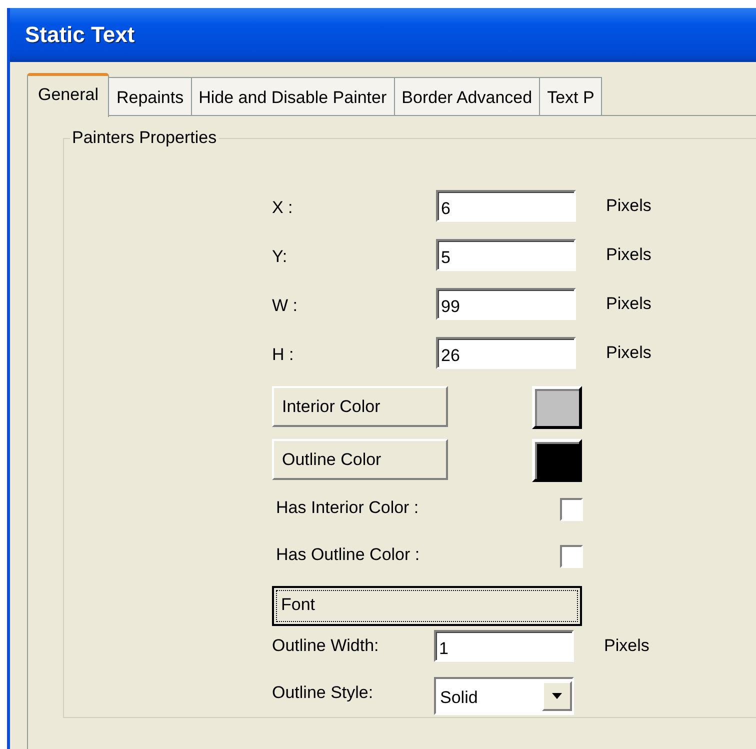 This screenshot has height=749, width=756. What do you see at coordinates (506, 353) in the screenshot?
I see `input-field: 26` at bounding box center [506, 353].